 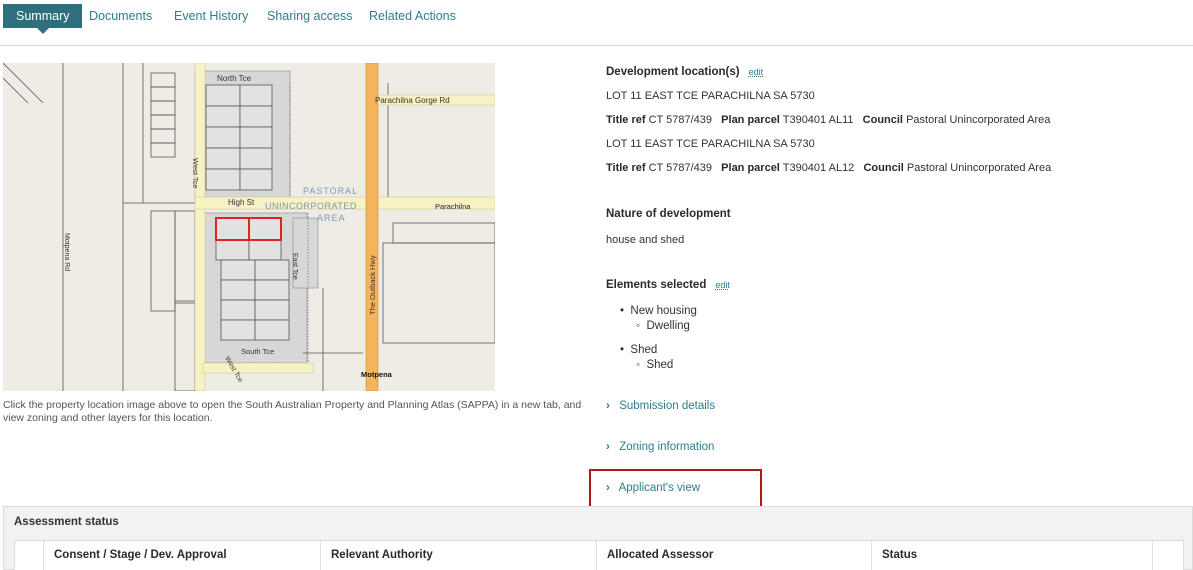 What do you see at coordinates (412, 100) in the screenshot?
I see `map-label-parachilna-gorge-rd: Parachilna Gorge Rd` at bounding box center [412, 100].